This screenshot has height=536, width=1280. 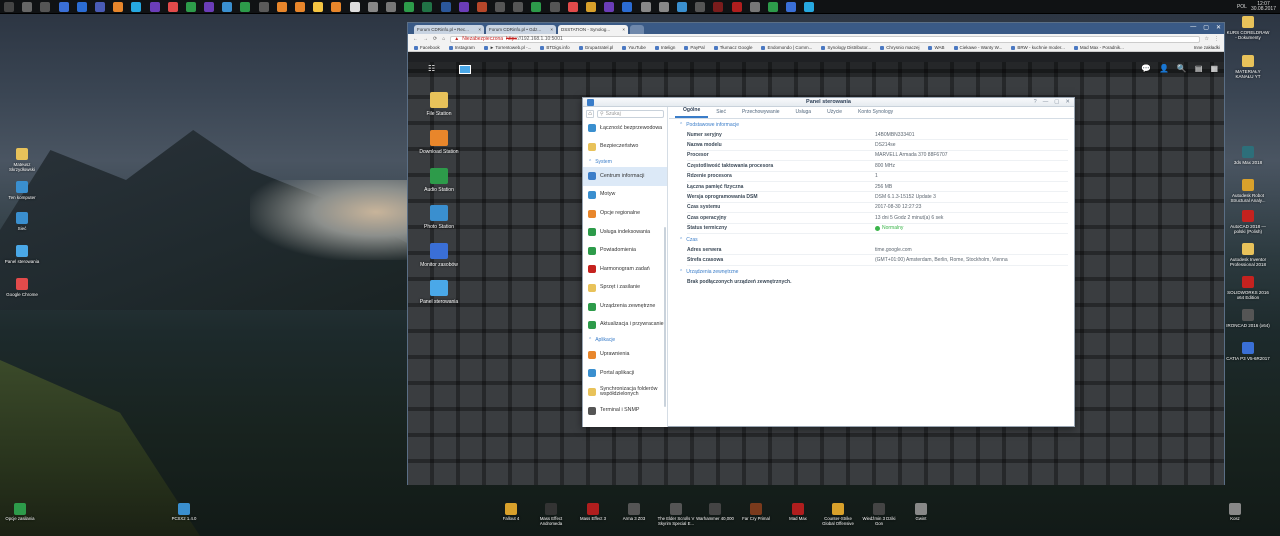 I want to click on sidebar-item: Opcje regionalne, so click(x=625, y=213).